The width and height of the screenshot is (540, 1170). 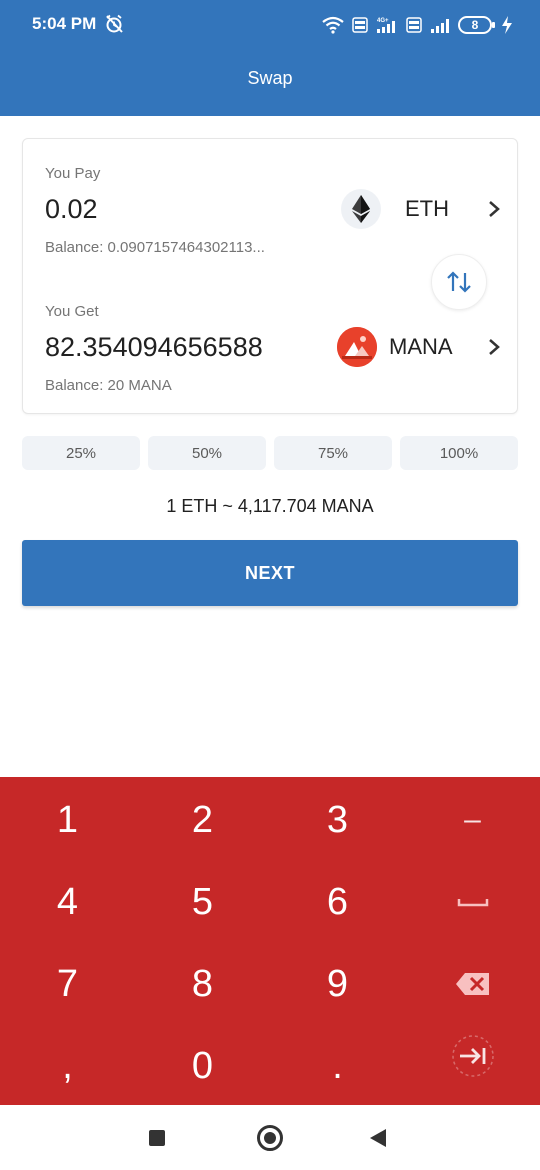 I want to click on key-0: 0, so click(x=202, y=1066).